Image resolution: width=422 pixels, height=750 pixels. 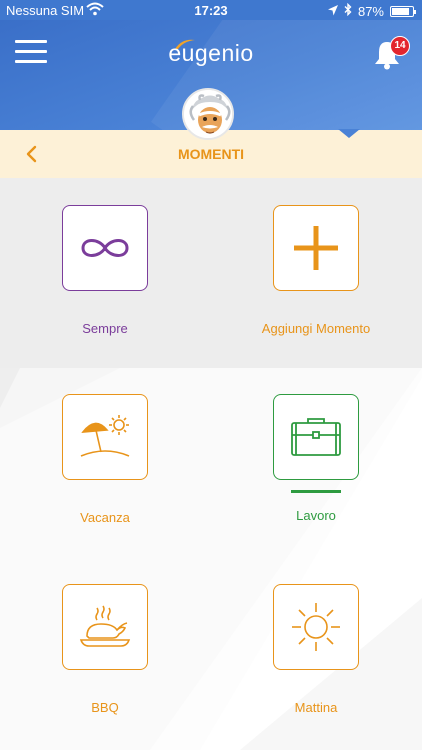 What do you see at coordinates (403, 11) in the screenshot?
I see `battery-icon` at bounding box center [403, 11].